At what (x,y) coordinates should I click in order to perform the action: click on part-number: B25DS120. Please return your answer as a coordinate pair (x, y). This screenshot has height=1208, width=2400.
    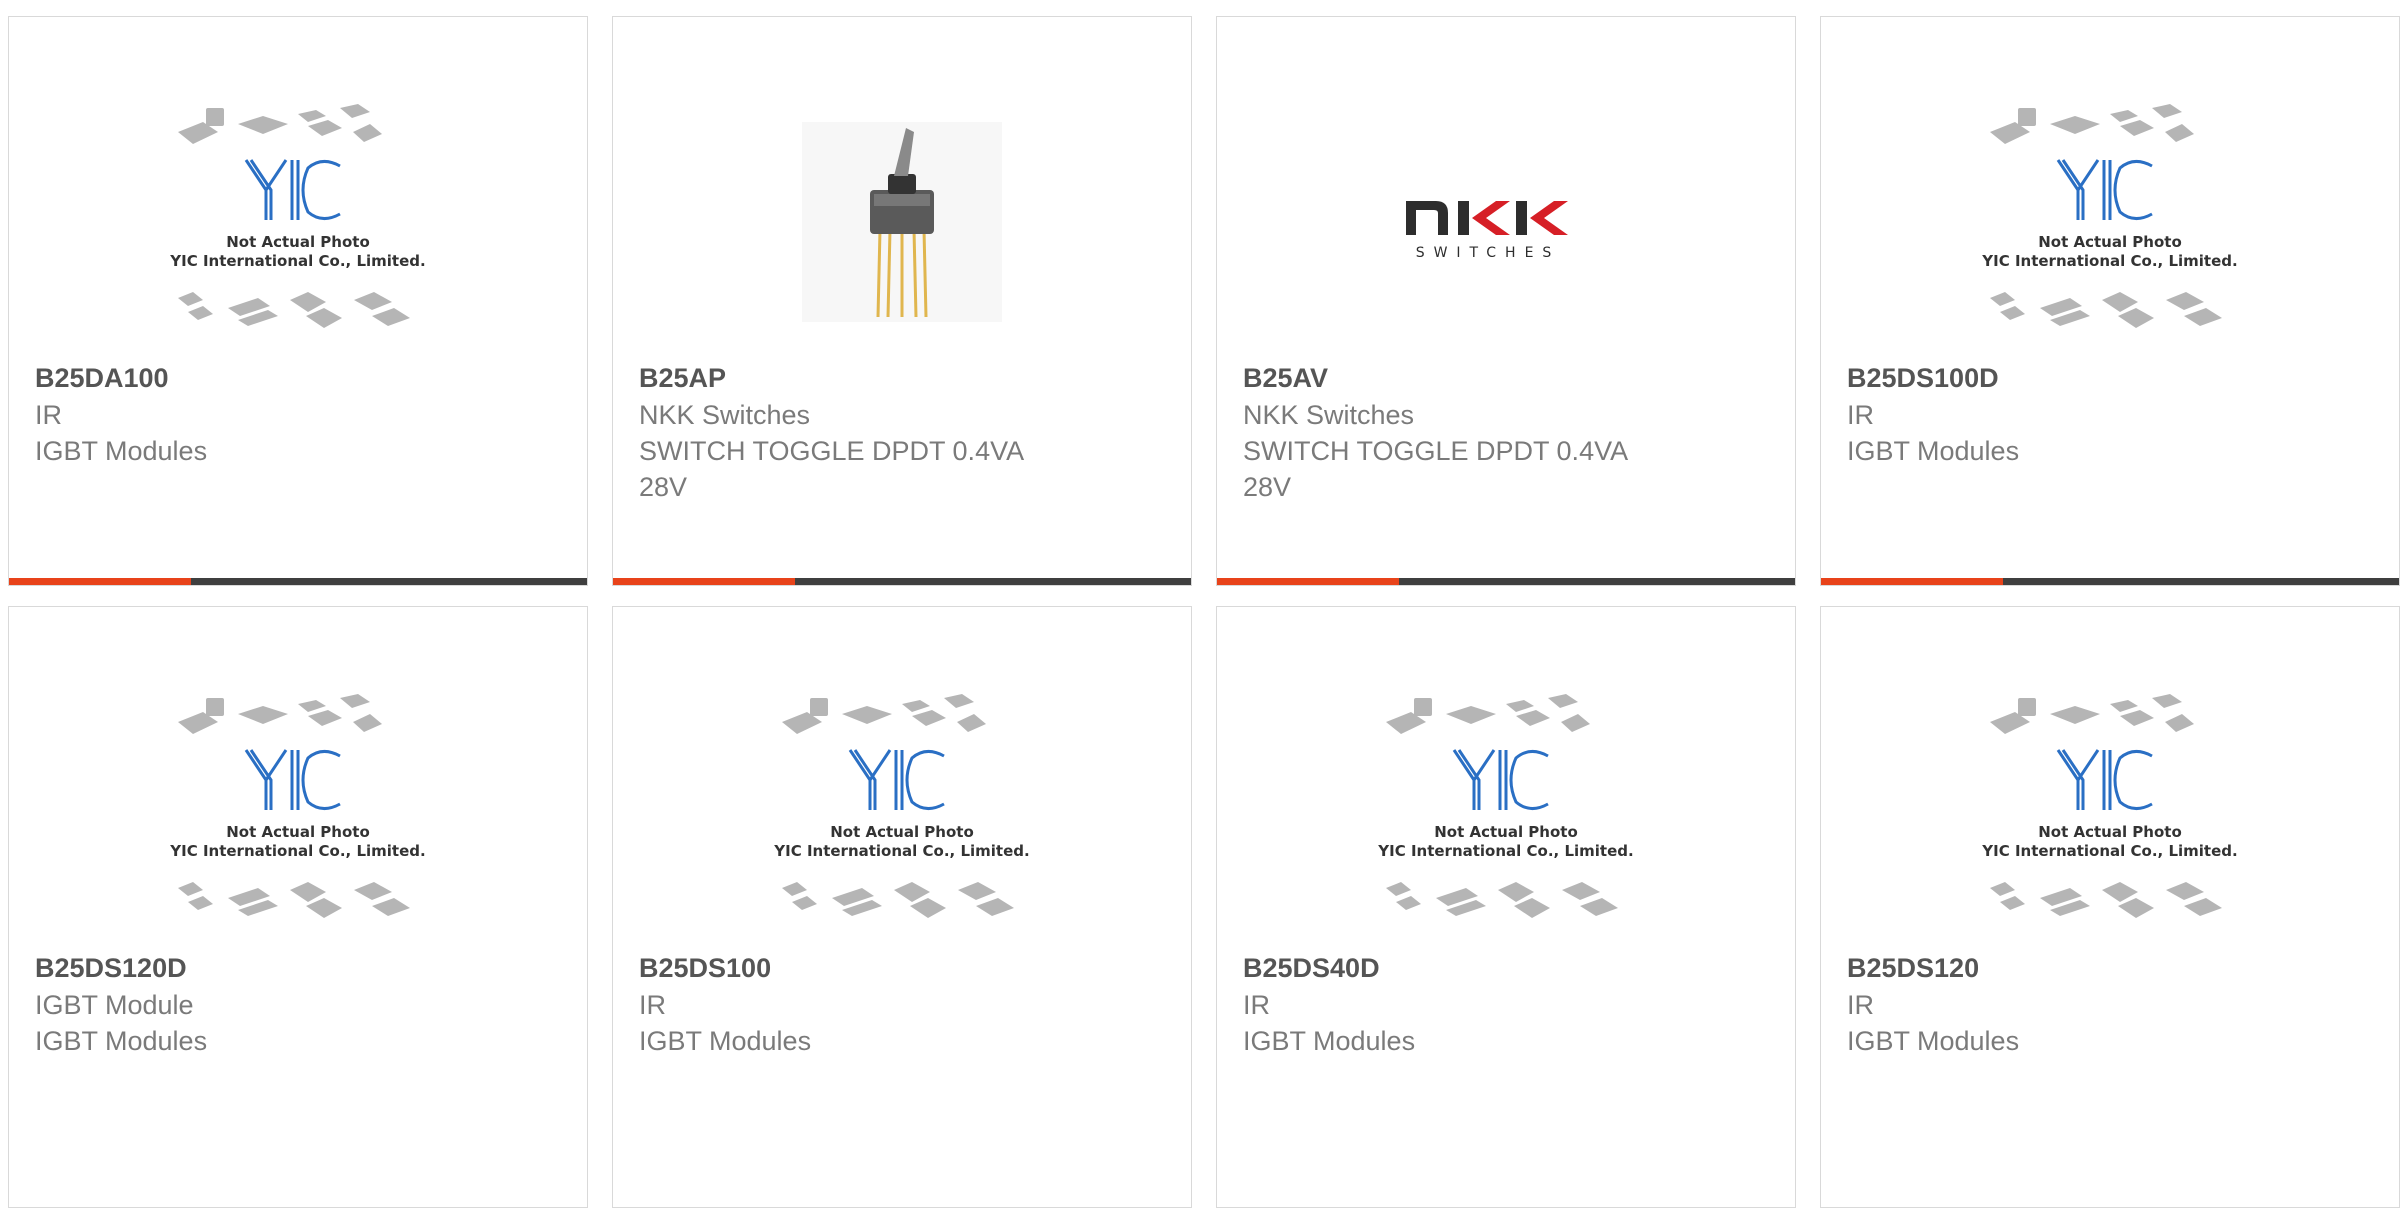
    Looking at the image, I should click on (2113, 968).